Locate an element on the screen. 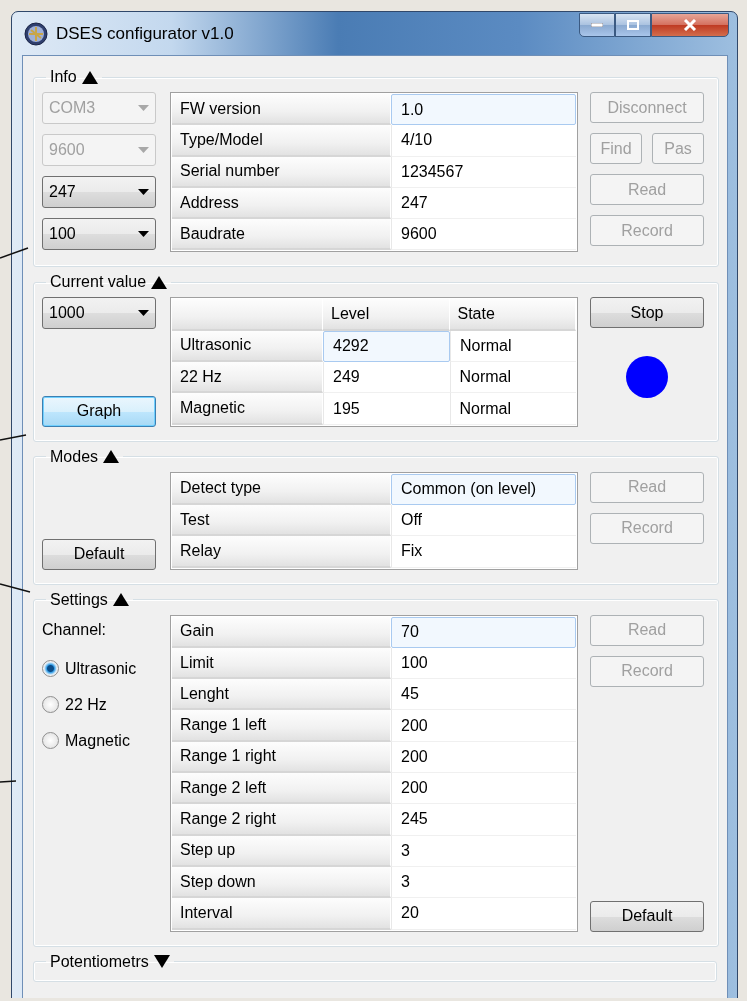  row-label: Ultrasonic is located at coordinates (247, 346).